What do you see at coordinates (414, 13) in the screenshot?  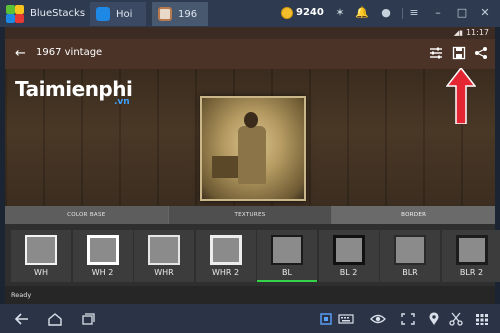 I see `menu-icon: ≡` at bounding box center [414, 13].